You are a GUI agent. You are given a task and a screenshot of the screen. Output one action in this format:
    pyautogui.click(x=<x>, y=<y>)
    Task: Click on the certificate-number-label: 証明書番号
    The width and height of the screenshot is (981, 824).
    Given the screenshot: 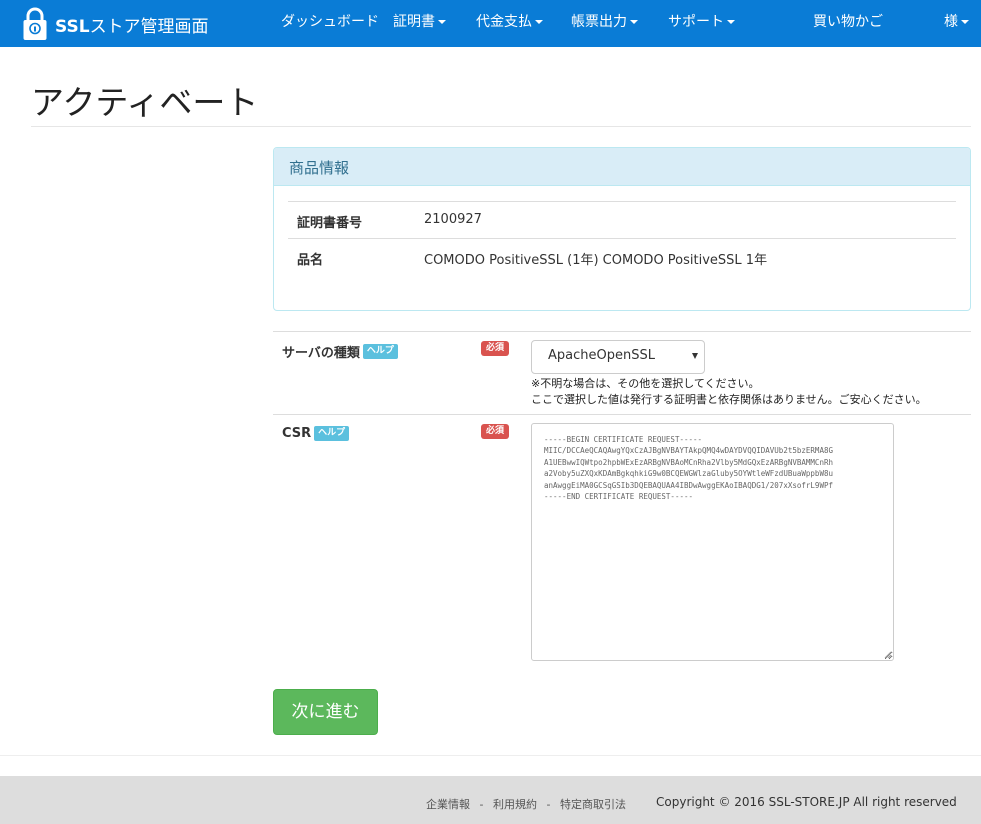 What is the action you would take?
    pyautogui.click(x=330, y=223)
    